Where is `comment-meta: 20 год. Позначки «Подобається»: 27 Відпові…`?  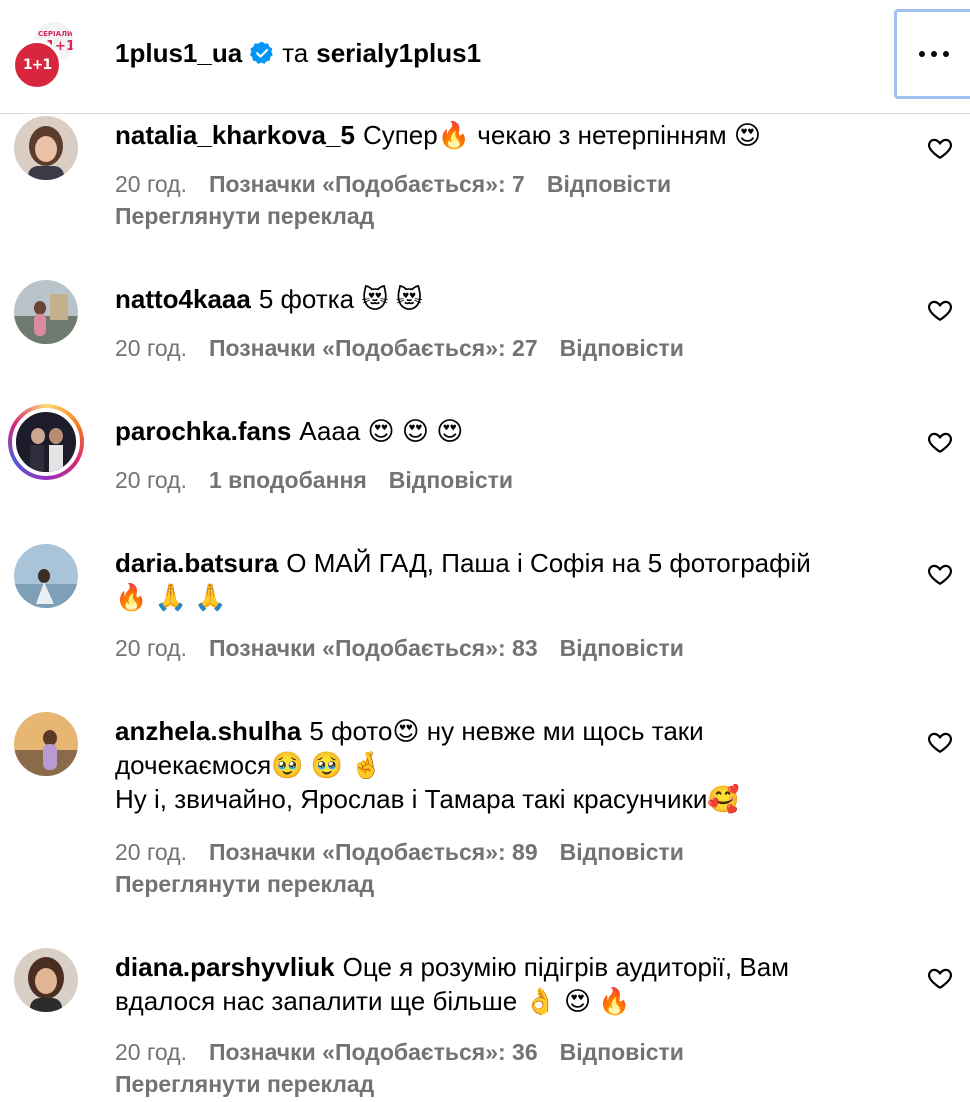
comment-meta: 20 год. Позначки «Подобається»: 27 Відпові… is located at coordinates (399, 348).